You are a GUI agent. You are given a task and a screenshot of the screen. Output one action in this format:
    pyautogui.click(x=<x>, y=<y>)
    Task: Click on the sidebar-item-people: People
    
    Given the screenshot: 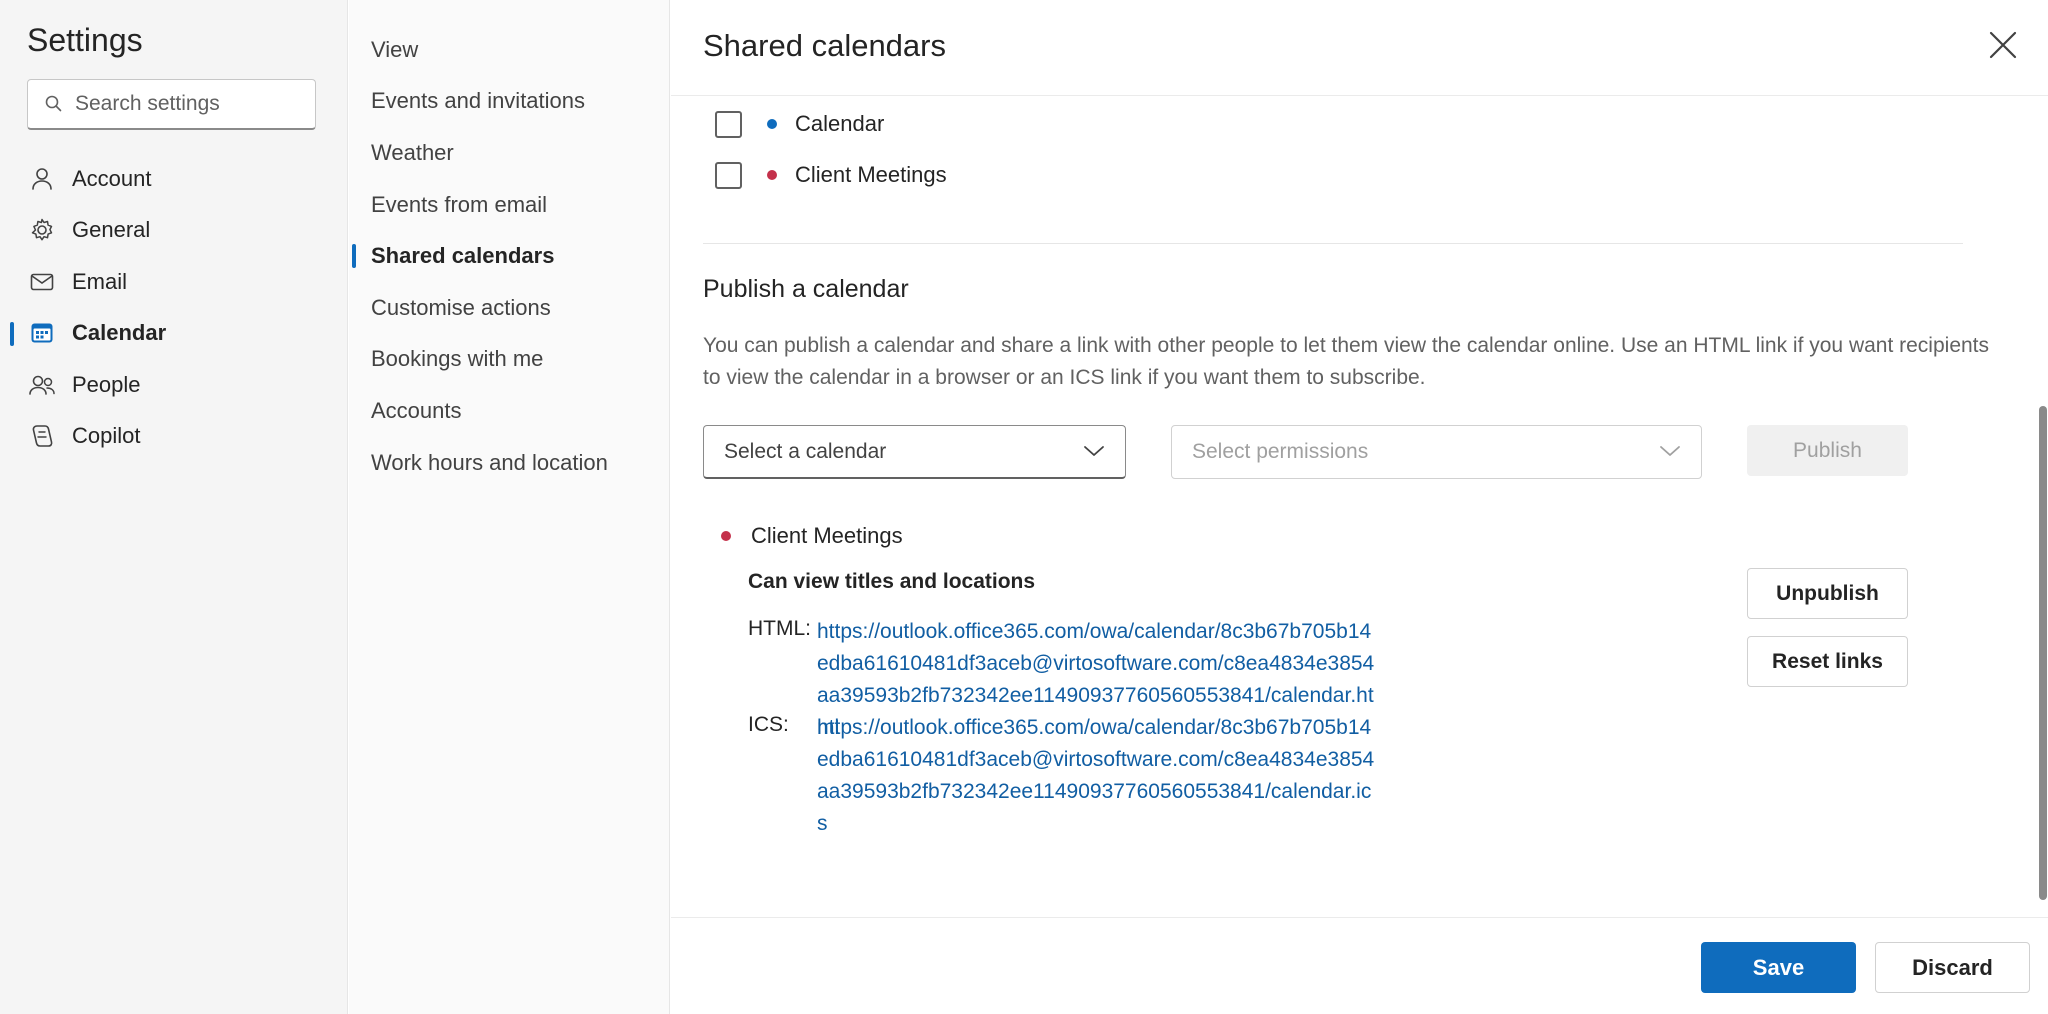 What is the action you would take?
    pyautogui.click(x=174, y=385)
    